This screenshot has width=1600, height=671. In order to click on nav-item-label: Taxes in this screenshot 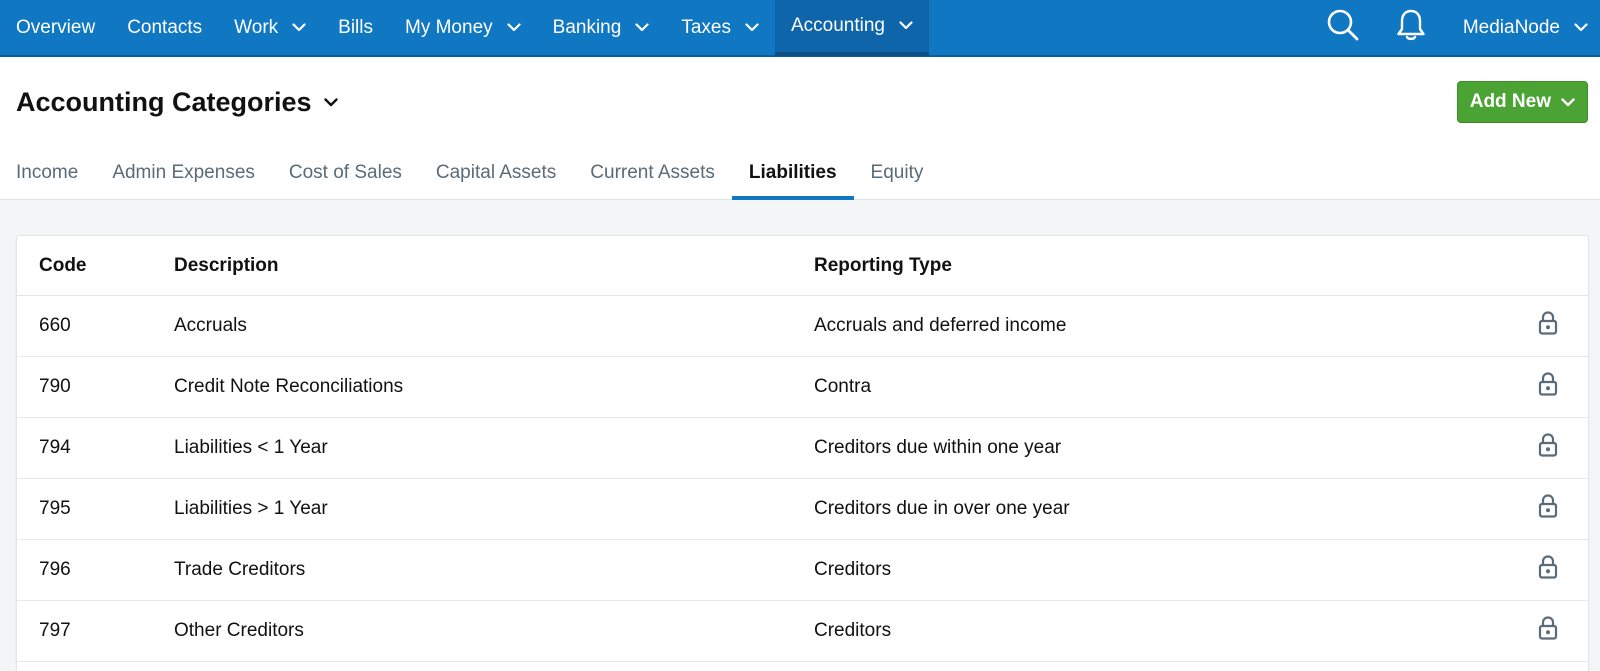, I will do `click(706, 27)`.